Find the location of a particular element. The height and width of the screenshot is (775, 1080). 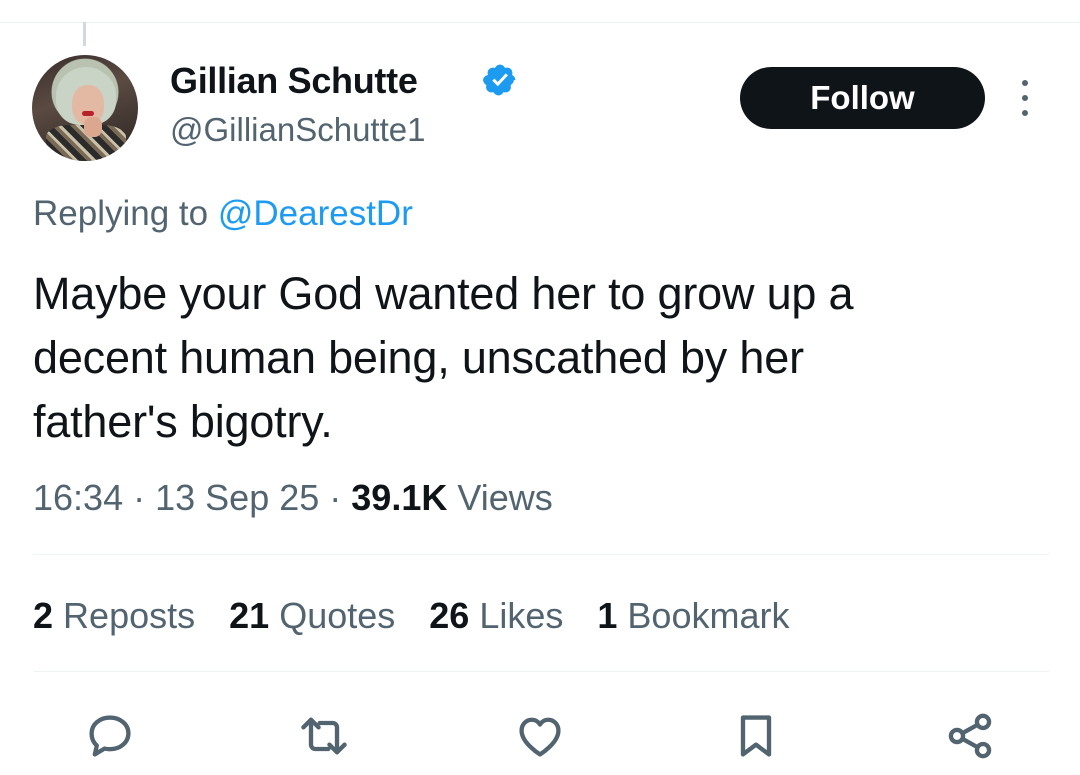

reply-mention-link: @DearestDr is located at coordinates (315, 213).